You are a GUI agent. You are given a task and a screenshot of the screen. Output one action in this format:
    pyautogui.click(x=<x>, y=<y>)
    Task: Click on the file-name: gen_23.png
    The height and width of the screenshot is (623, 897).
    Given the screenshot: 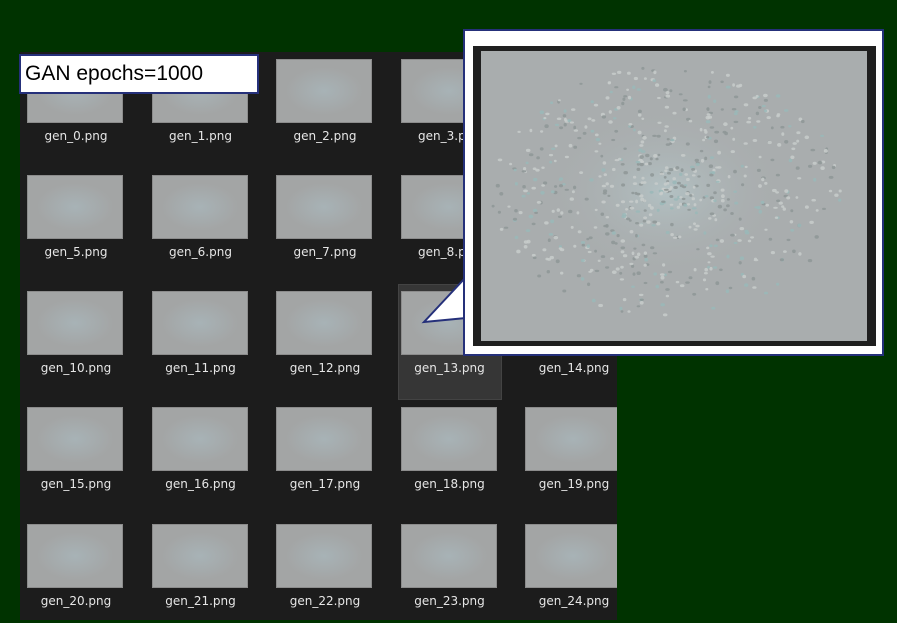 What is the action you would take?
    pyautogui.click(x=450, y=601)
    